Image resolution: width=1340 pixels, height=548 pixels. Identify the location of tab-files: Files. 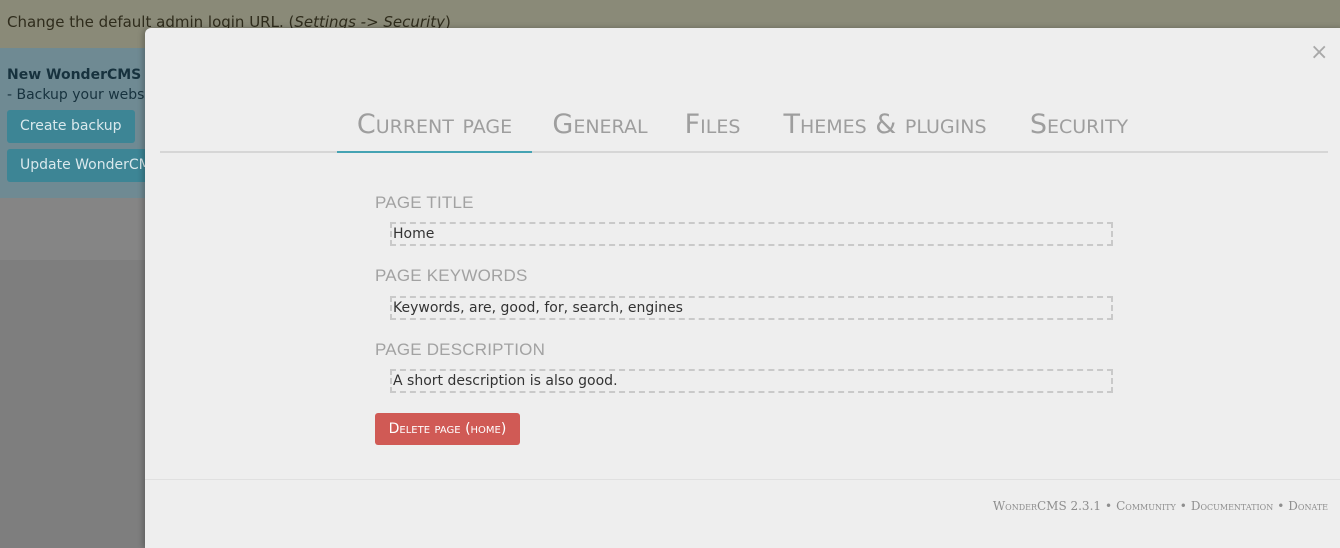
(712, 129).